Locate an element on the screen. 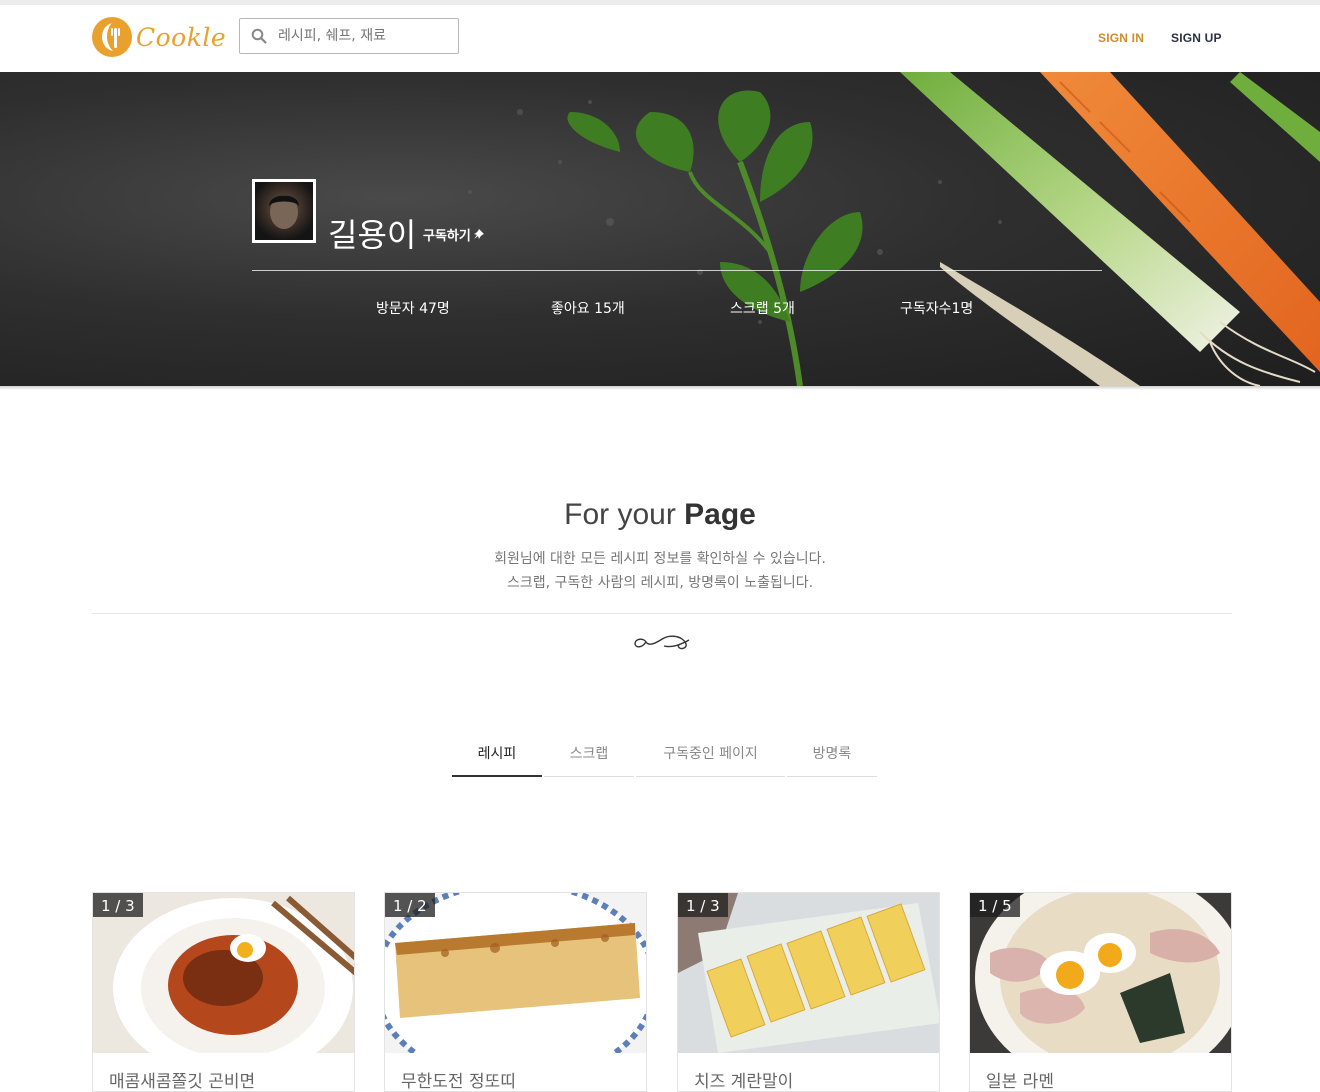 The height and width of the screenshot is (1092, 1320). tab-recipes: 레시피 is located at coordinates (497, 755).